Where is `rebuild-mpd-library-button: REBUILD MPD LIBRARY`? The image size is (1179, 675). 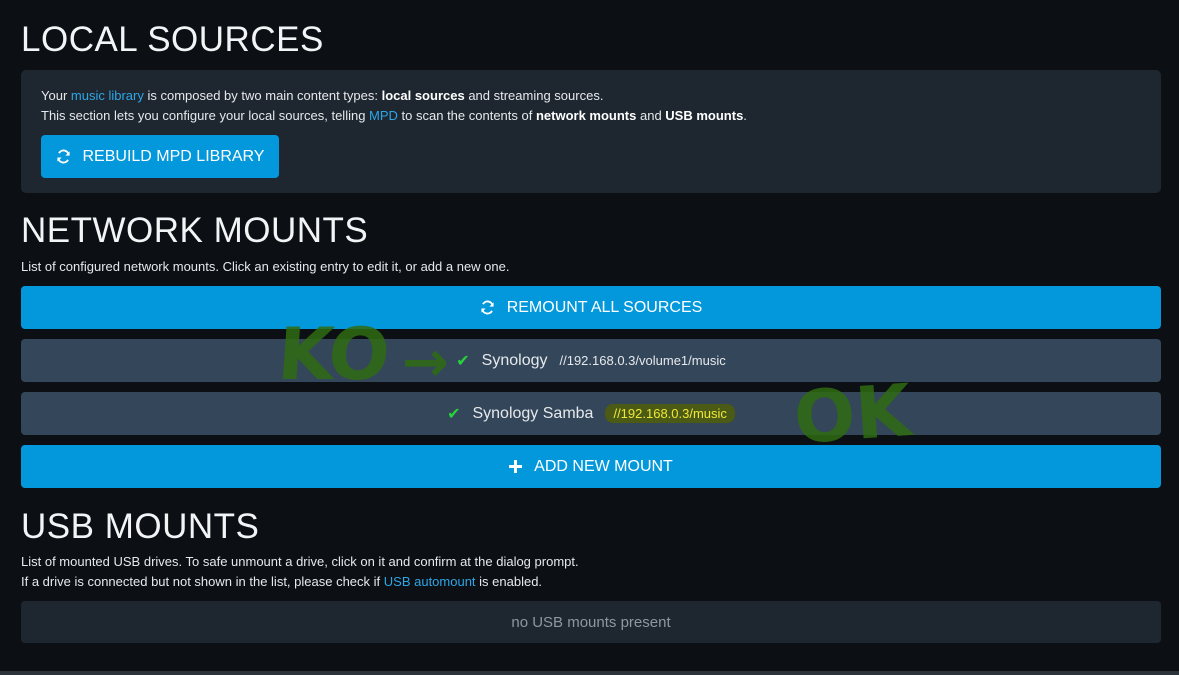 rebuild-mpd-library-button: REBUILD MPD LIBRARY is located at coordinates (160, 156).